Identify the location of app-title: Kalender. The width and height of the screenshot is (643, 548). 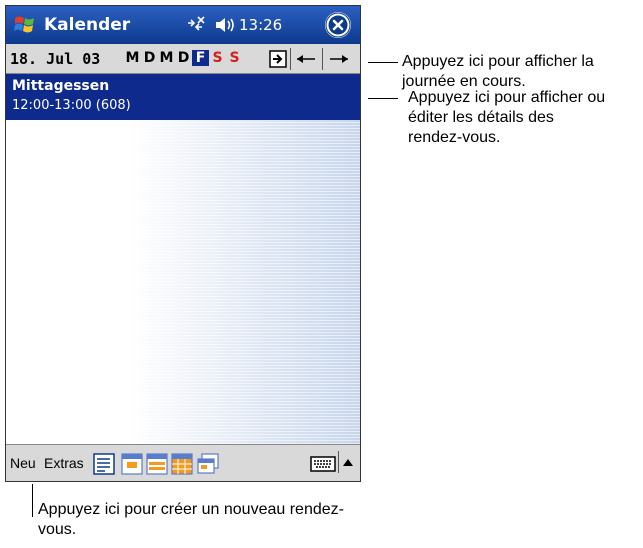
(87, 25).